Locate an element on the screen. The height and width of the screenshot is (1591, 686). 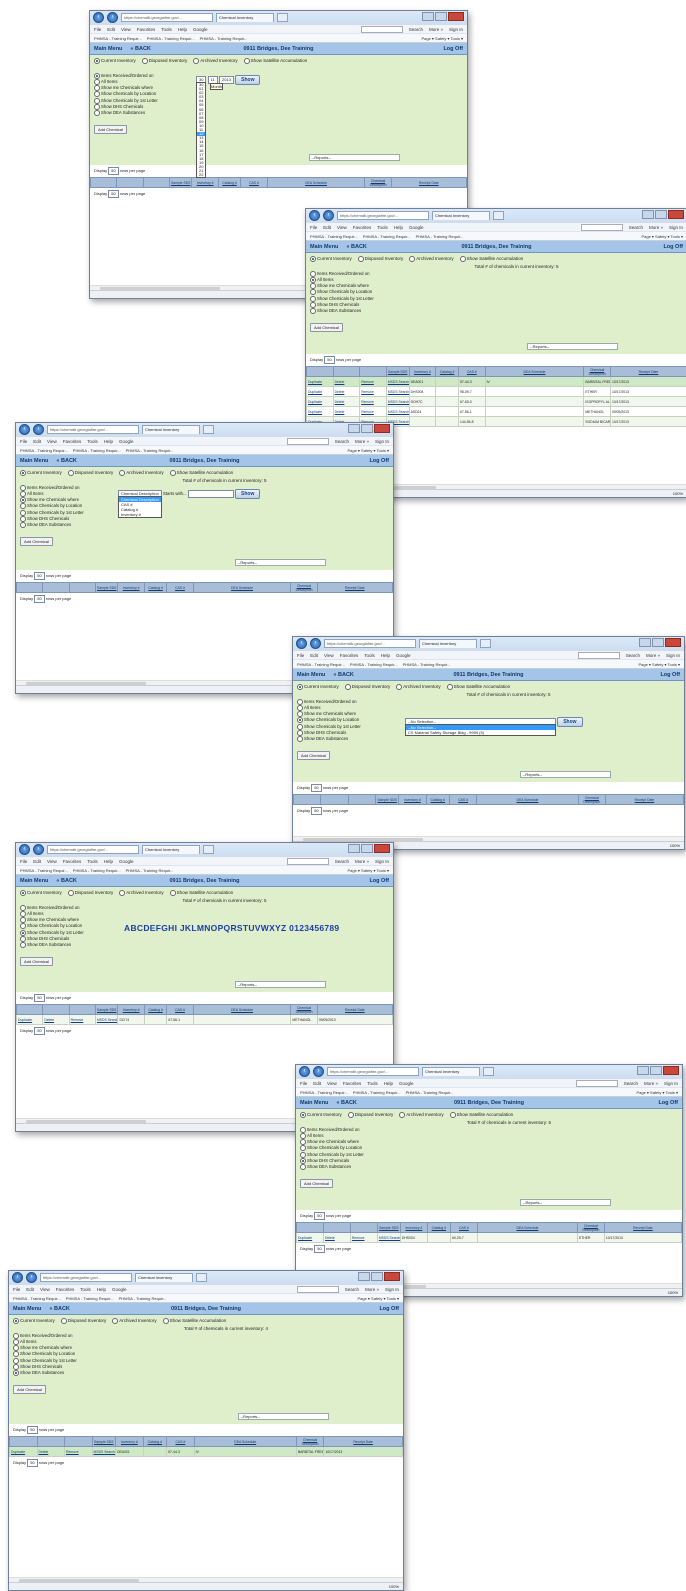
browser-tab: Chemical Inventory is located at coordinates (164, 1277).